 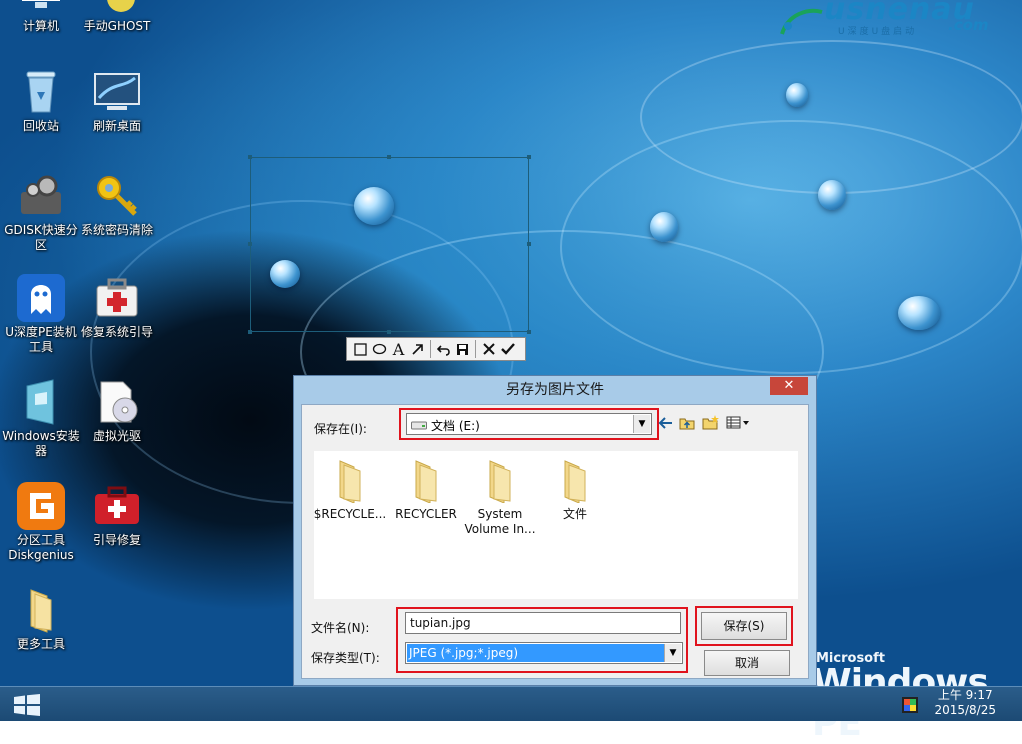 I want to click on ghost-icon, so click(x=117, y=8).